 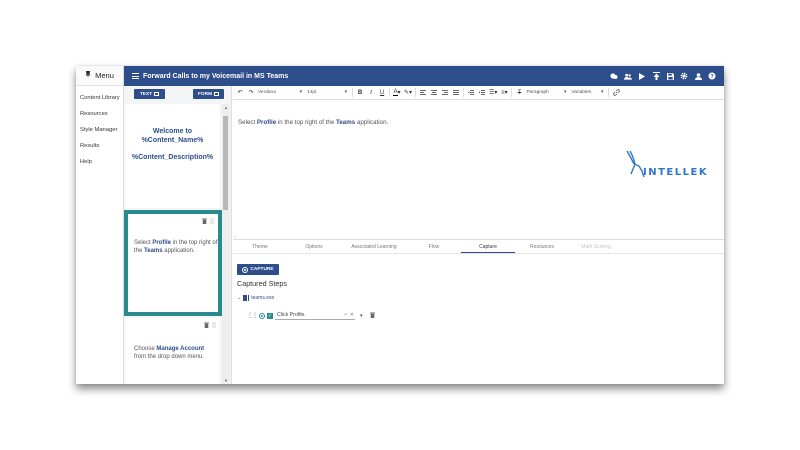 What do you see at coordinates (445, 92) in the screenshot?
I see `align-right-icon` at bounding box center [445, 92].